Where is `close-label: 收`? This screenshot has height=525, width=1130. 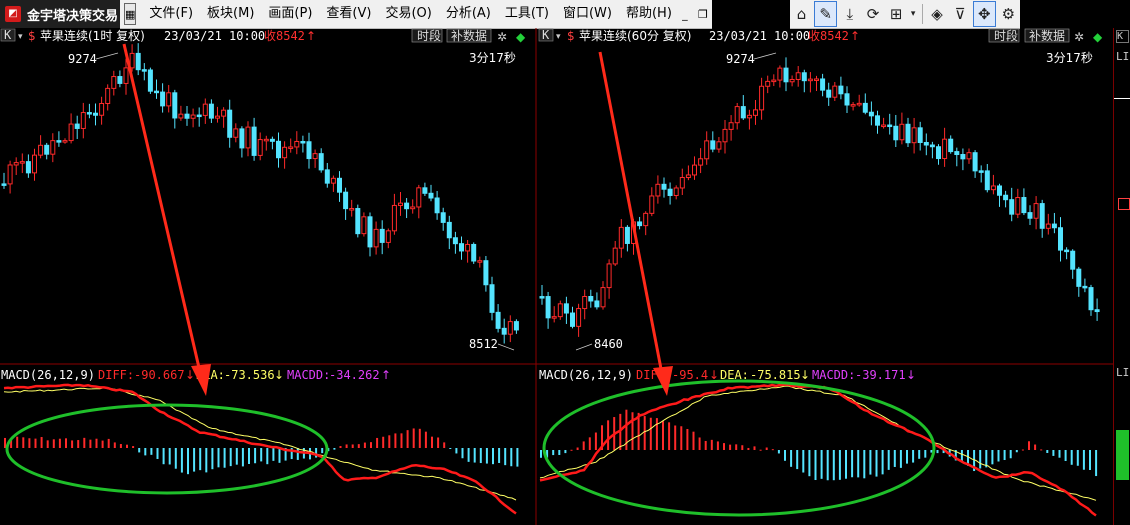
close-label: 收 is located at coordinates (270, 36).